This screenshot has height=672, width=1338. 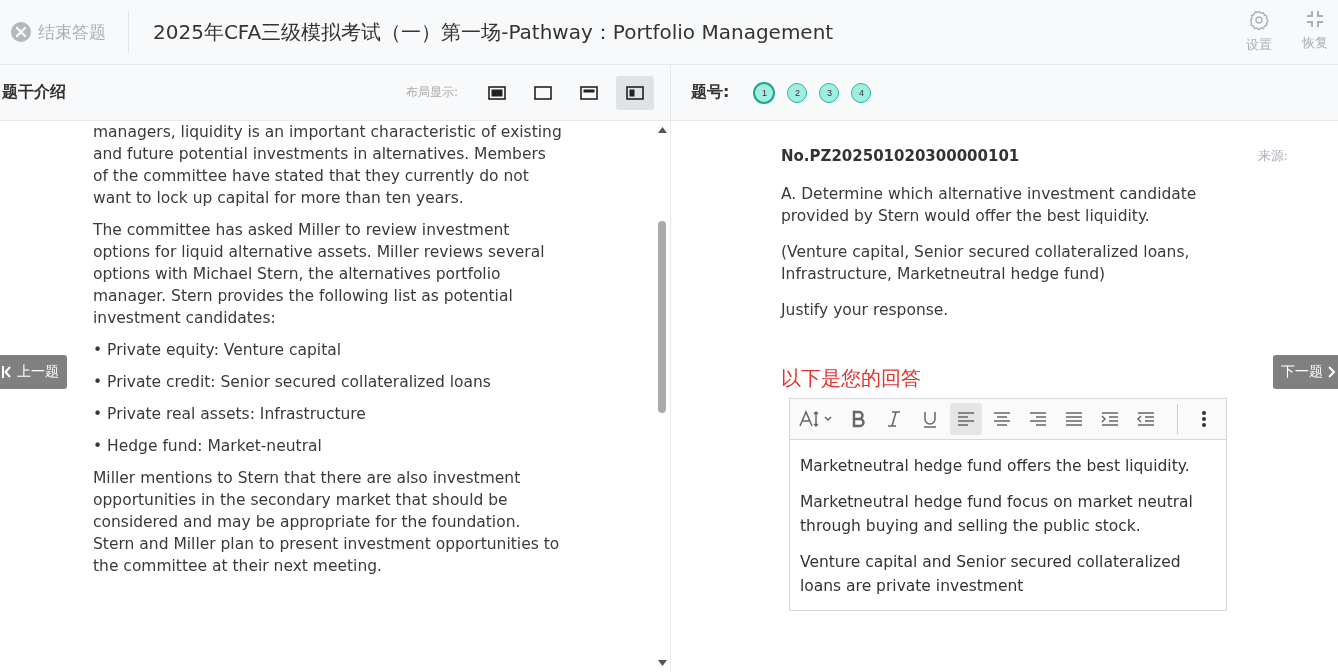 What do you see at coordinates (1074, 419) in the screenshot?
I see `justify-icon` at bounding box center [1074, 419].